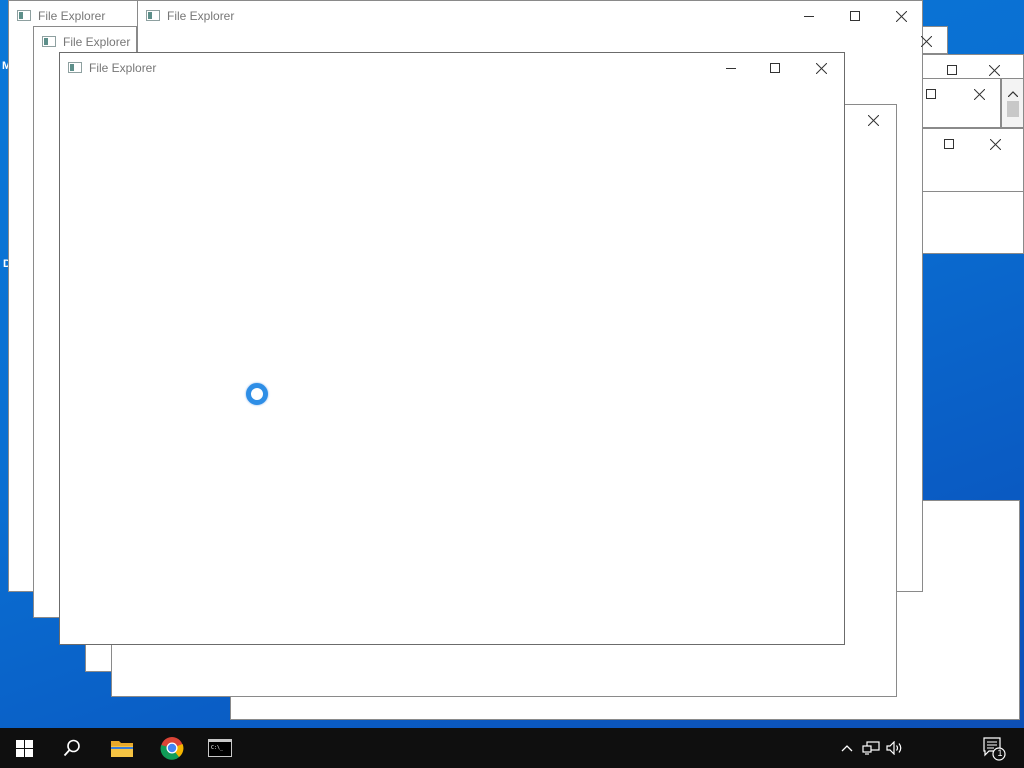 This screenshot has width=1024, height=768. I want to click on file-explorer-taskbar-button, so click(122, 748).